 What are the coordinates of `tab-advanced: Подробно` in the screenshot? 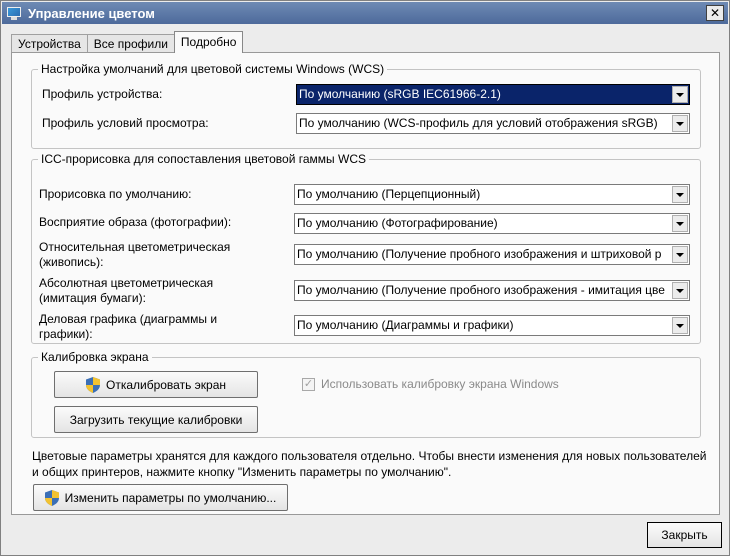 It's located at (208, 42).